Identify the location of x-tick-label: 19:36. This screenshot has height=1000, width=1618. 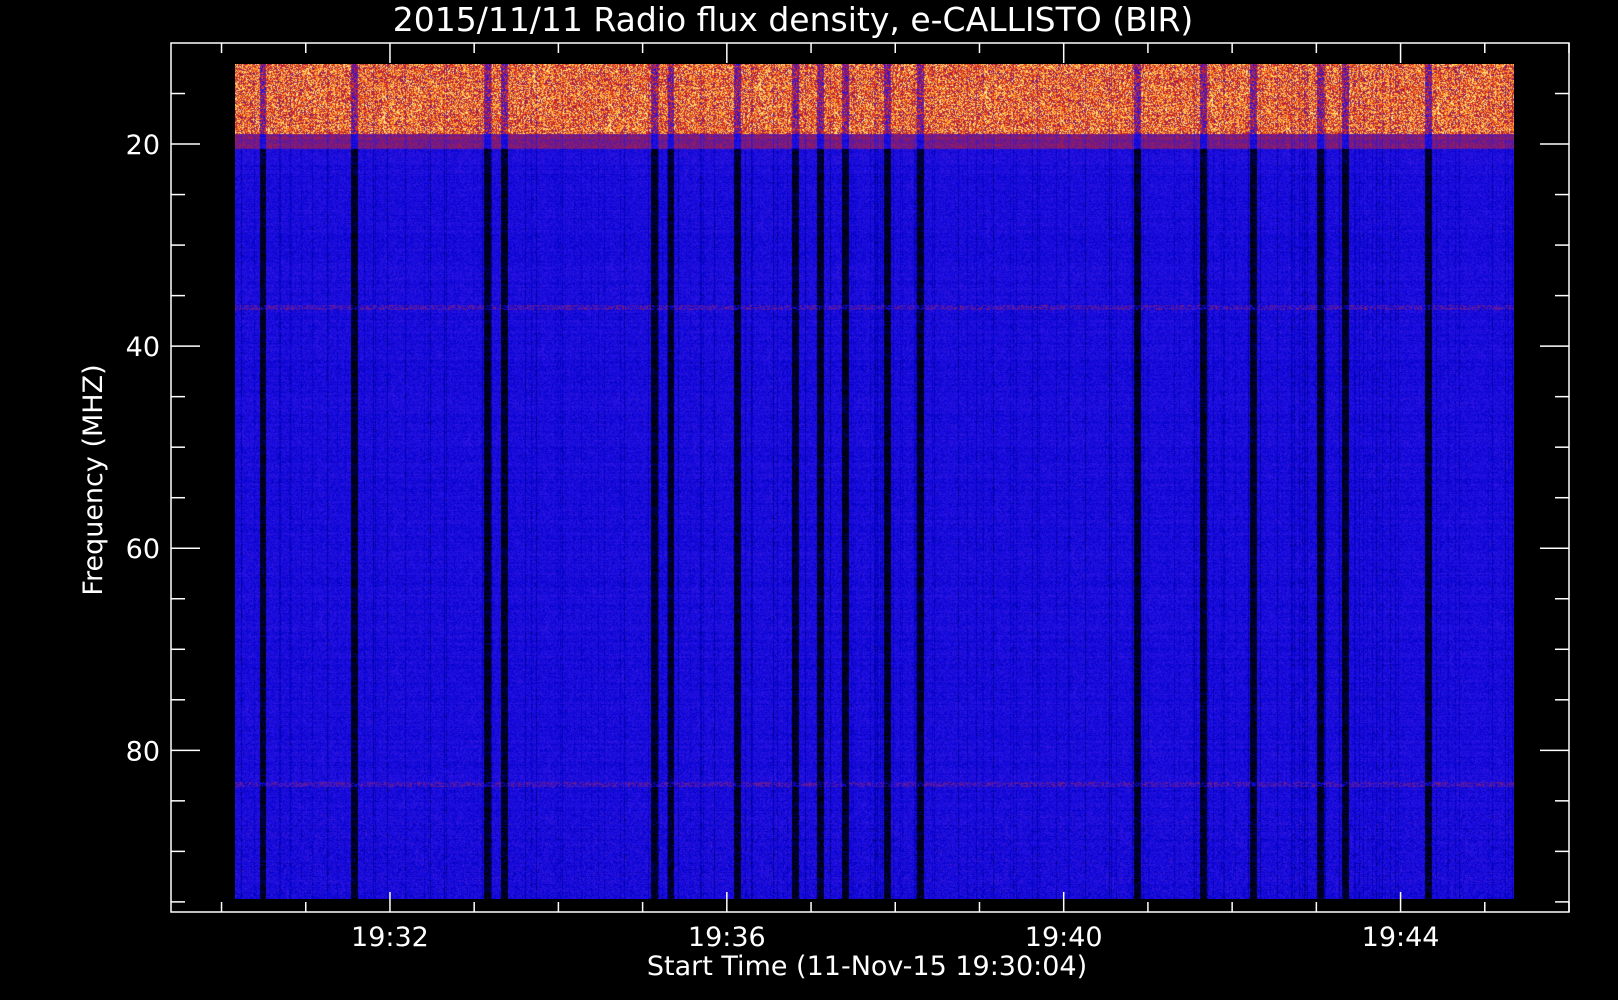
(727, 937).